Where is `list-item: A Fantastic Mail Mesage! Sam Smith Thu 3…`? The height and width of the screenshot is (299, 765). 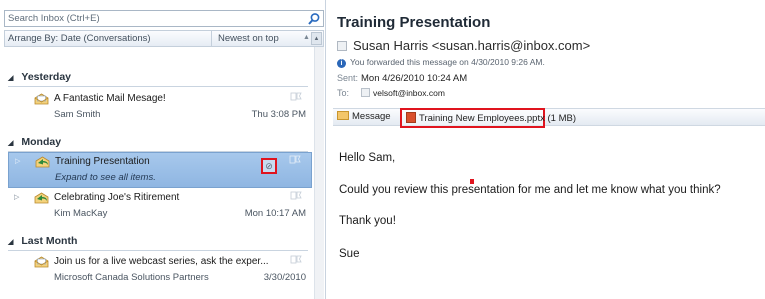
list-item: A Fantastic Mail Mesage! Sam Smith Thu 3… is located at coordinates (160, 108).